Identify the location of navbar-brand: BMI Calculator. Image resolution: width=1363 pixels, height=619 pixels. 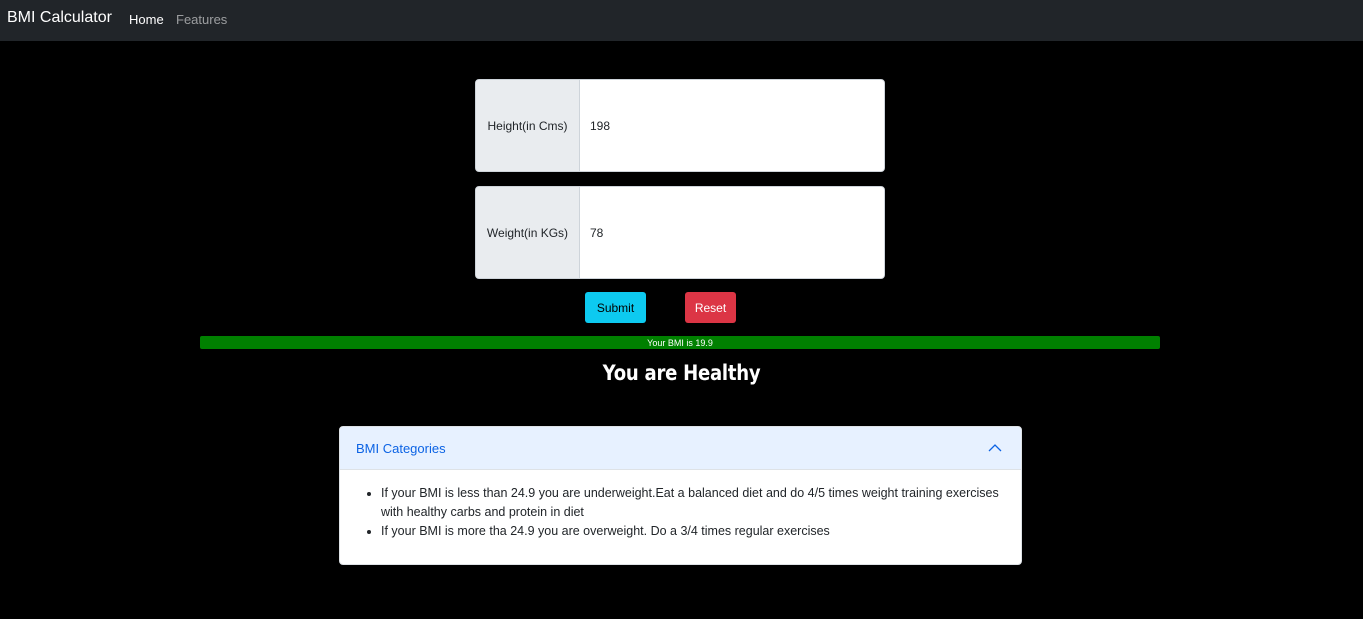
(59, 18).